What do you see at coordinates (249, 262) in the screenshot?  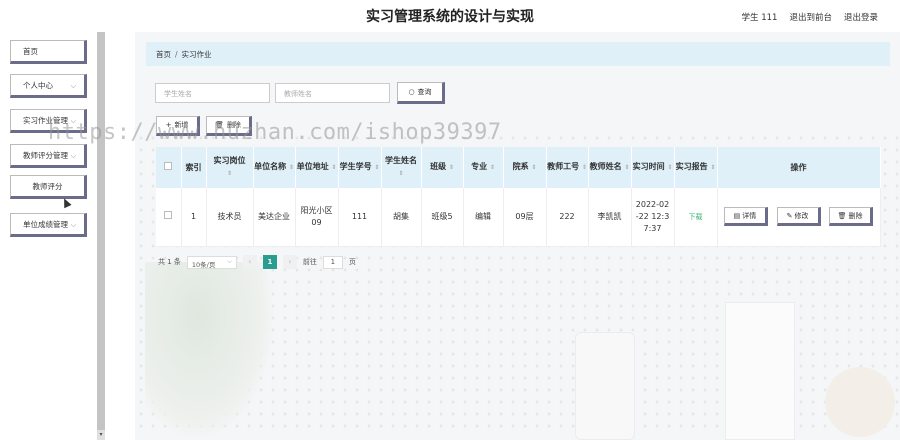 I see `prev-page-icon: ‹` at bounding box center [249, 262].